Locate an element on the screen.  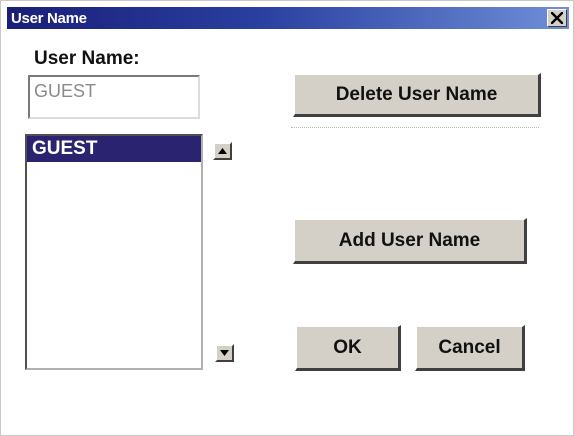
delete-user-name-button: Delete User Name is located at coordinates (417, 95).